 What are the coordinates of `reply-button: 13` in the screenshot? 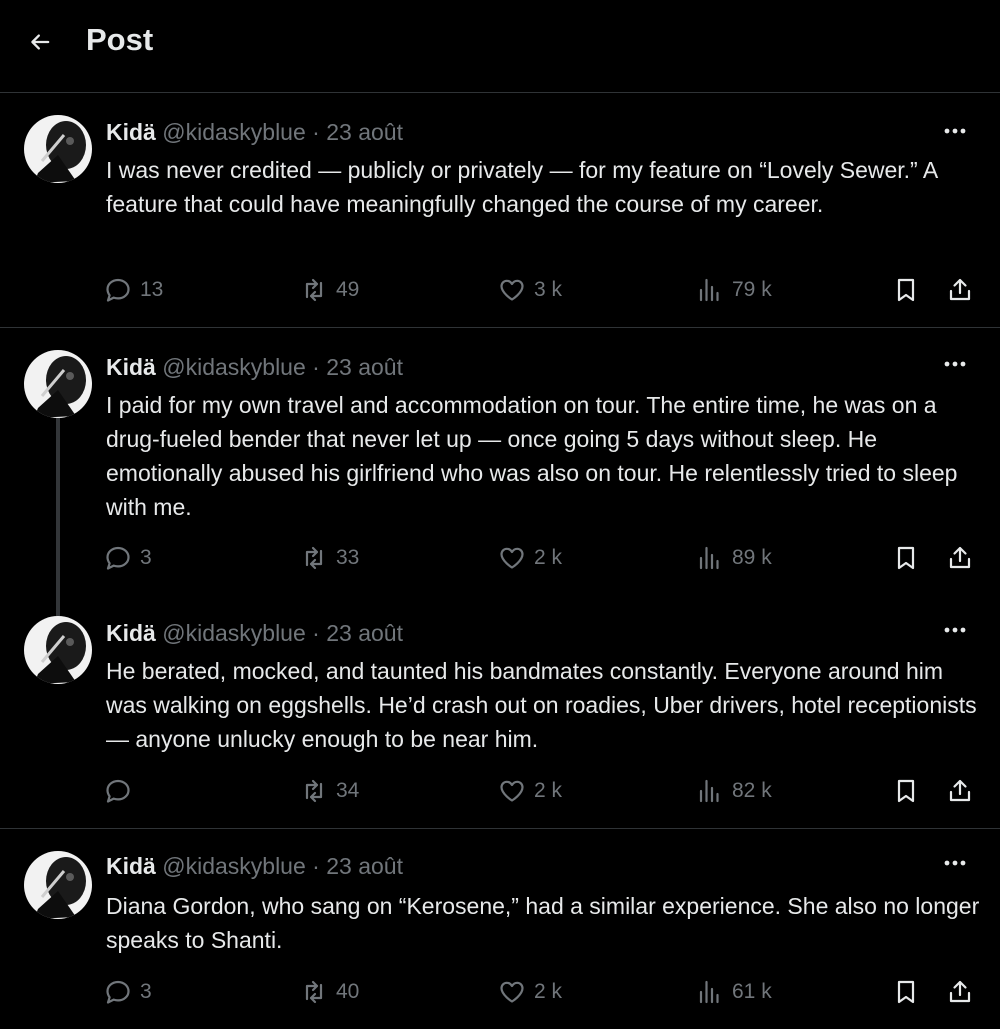 It's located at (133, 290).